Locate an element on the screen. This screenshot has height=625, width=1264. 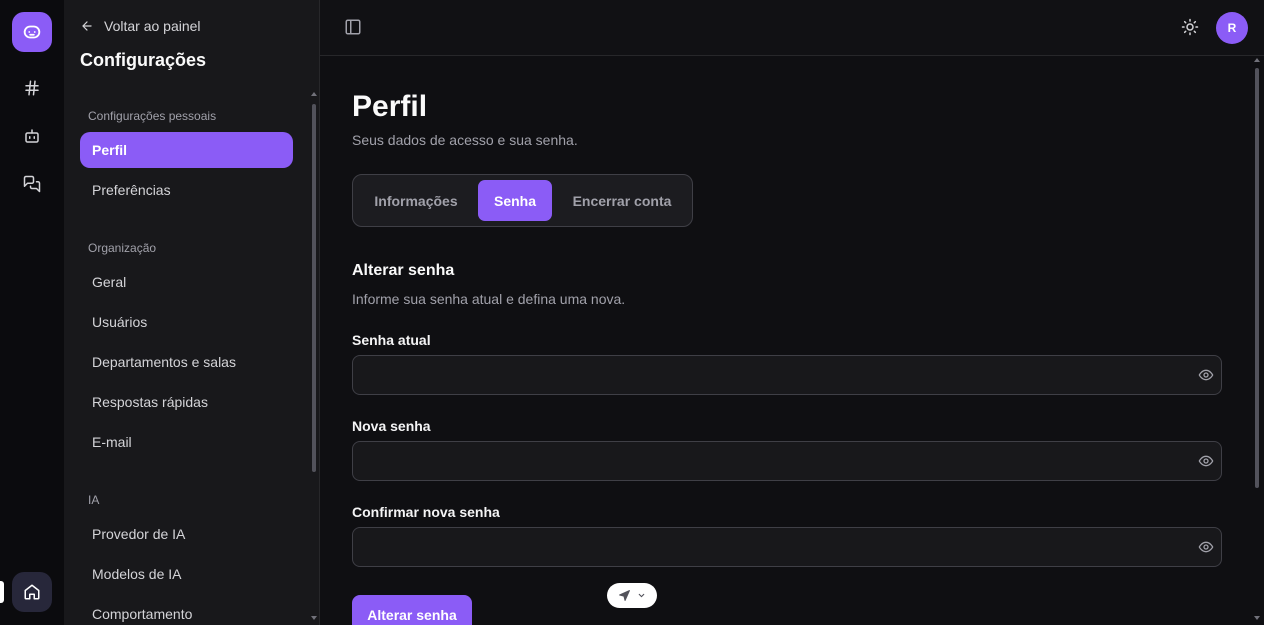
main-scrollbar is located at coordinates (1258, 341).